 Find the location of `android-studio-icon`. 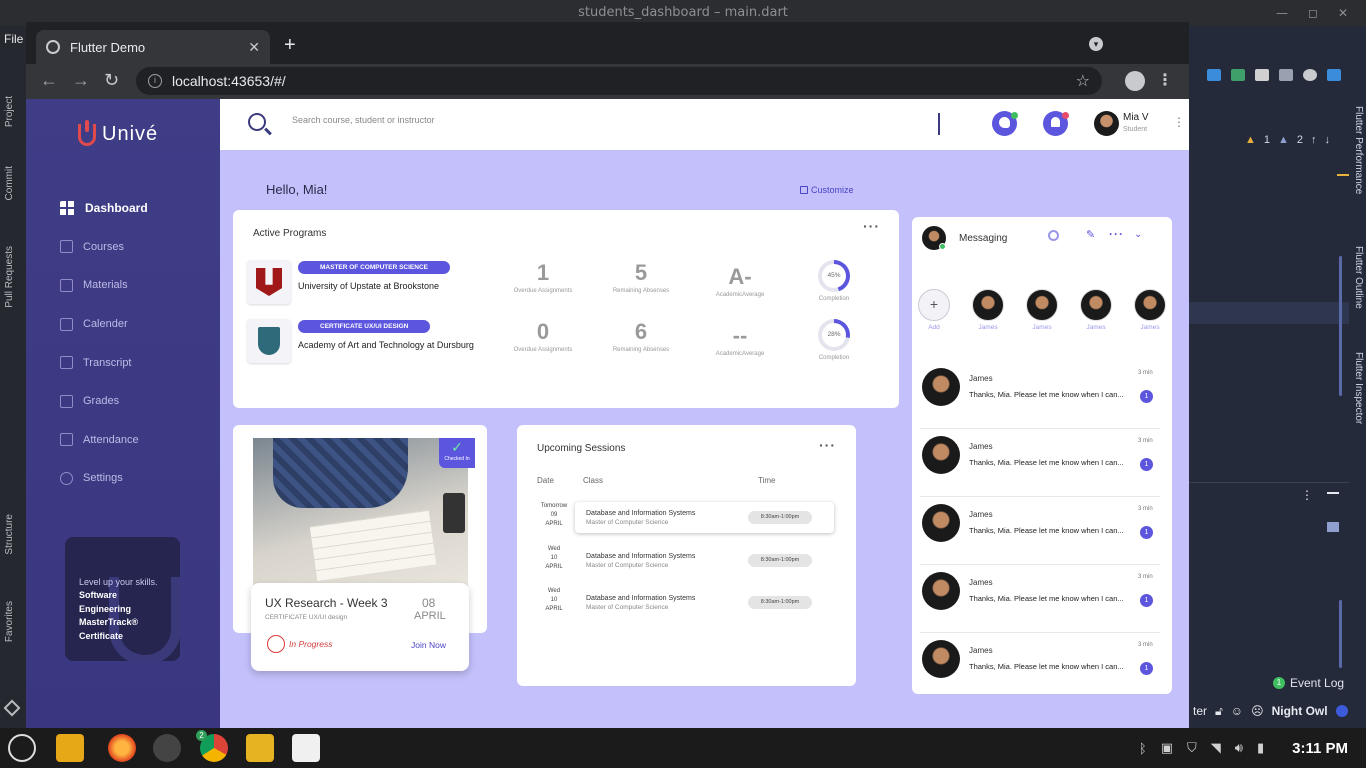

android-studio-icon is located at coordinates (306, 748).